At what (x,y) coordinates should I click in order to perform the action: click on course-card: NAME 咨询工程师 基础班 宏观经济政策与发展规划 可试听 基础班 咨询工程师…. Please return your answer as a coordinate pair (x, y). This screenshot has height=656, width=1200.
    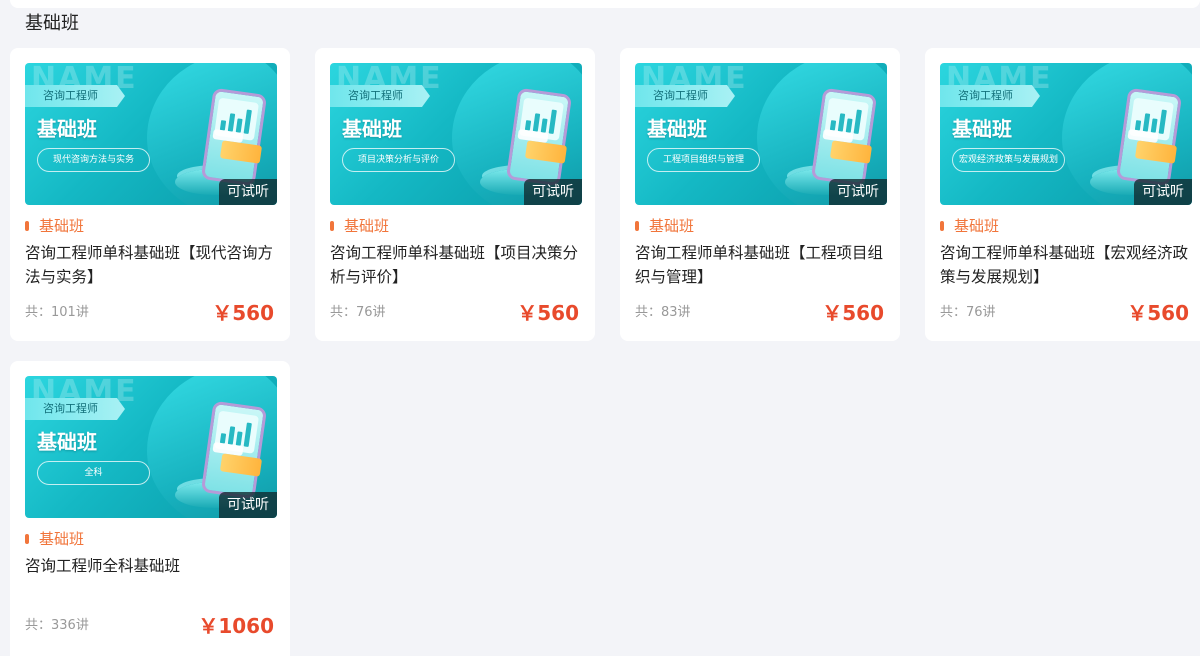
    Looking at the image, I should click on (1062, 194).